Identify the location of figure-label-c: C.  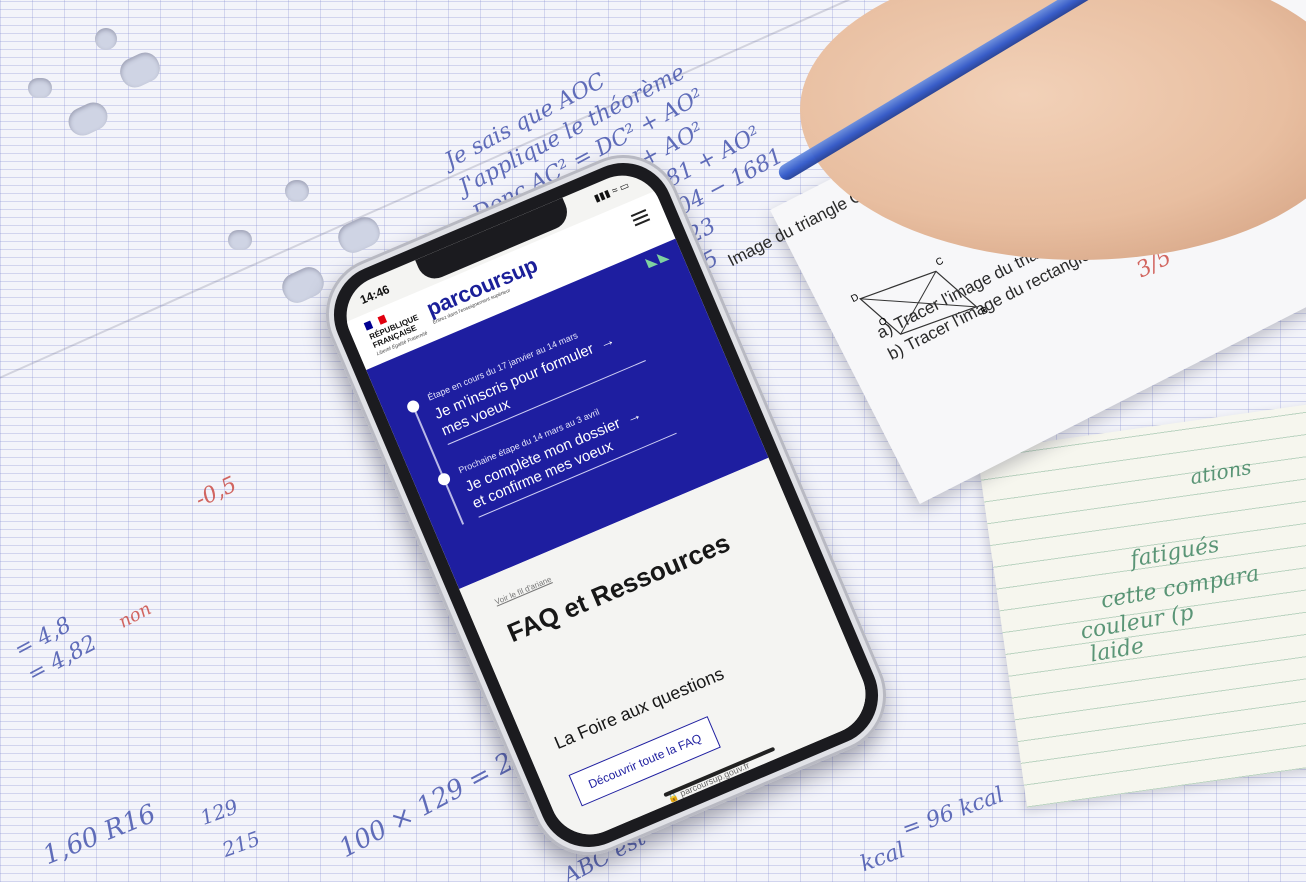
(939, 262).